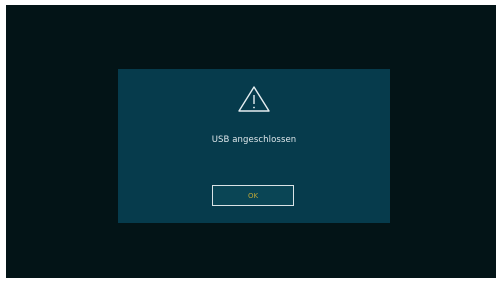 Image resolution: width=498 pixels, height=282 pixels. Describe the element at coordinates (254, 99) in the screenshot. I see `warning-triangle-icon` at that location.